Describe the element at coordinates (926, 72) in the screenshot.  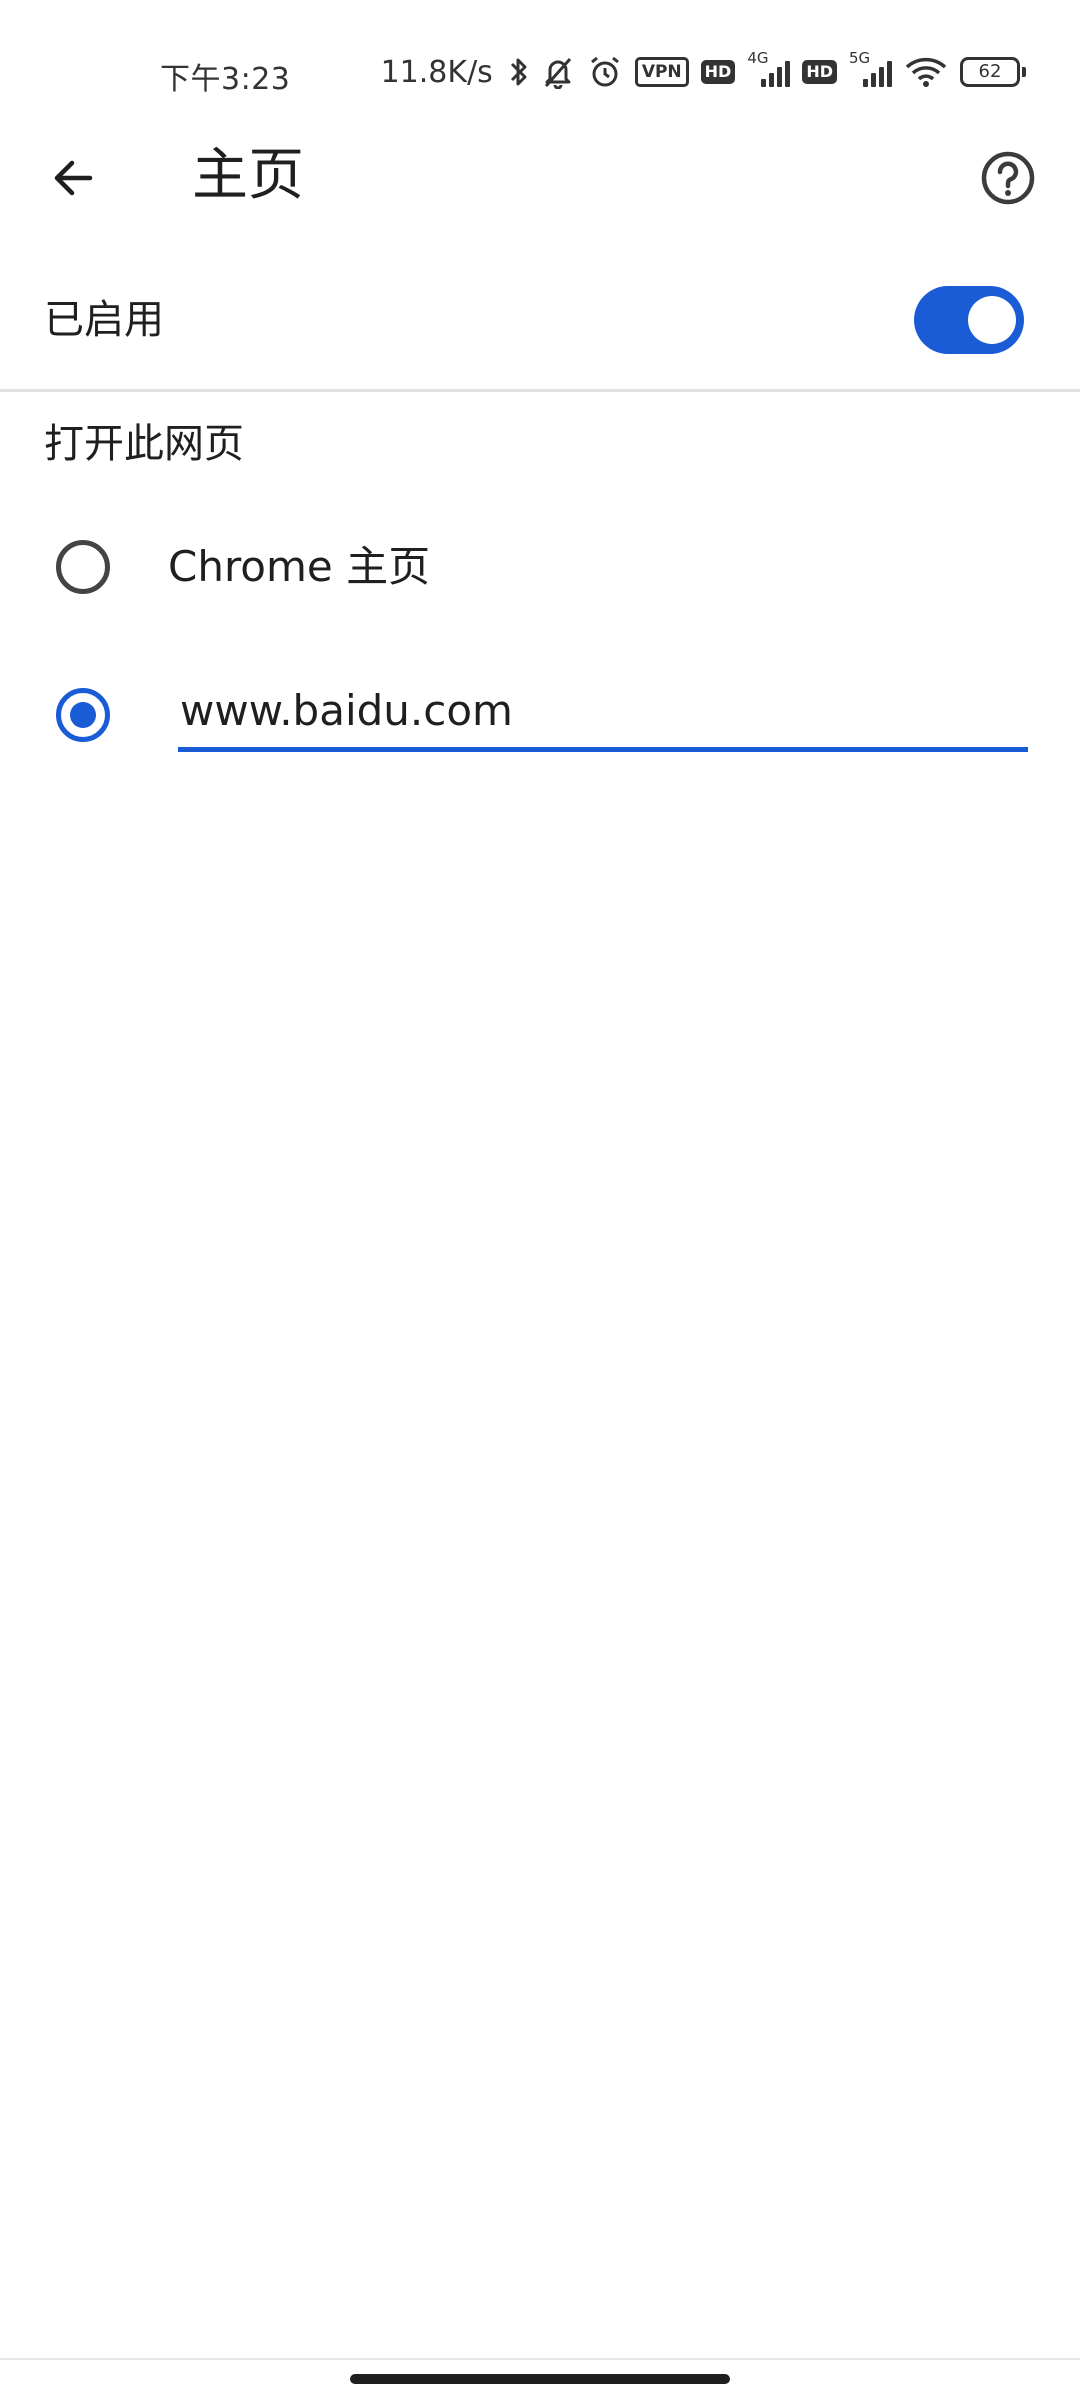
I see `wifi-icon` at that location.